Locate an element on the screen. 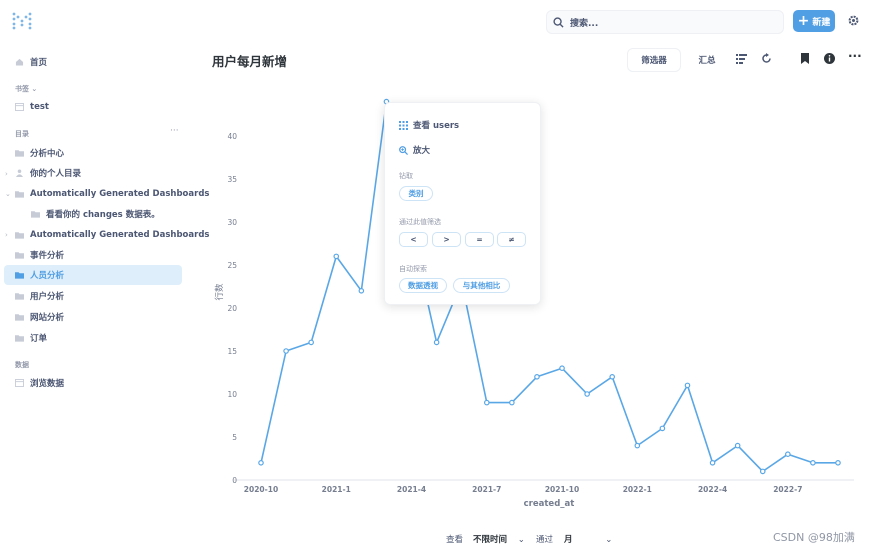 The width and height of the screenshot is (884, 552). sidebar-item-label: 用户分析 is located at coordinates (47, 297).